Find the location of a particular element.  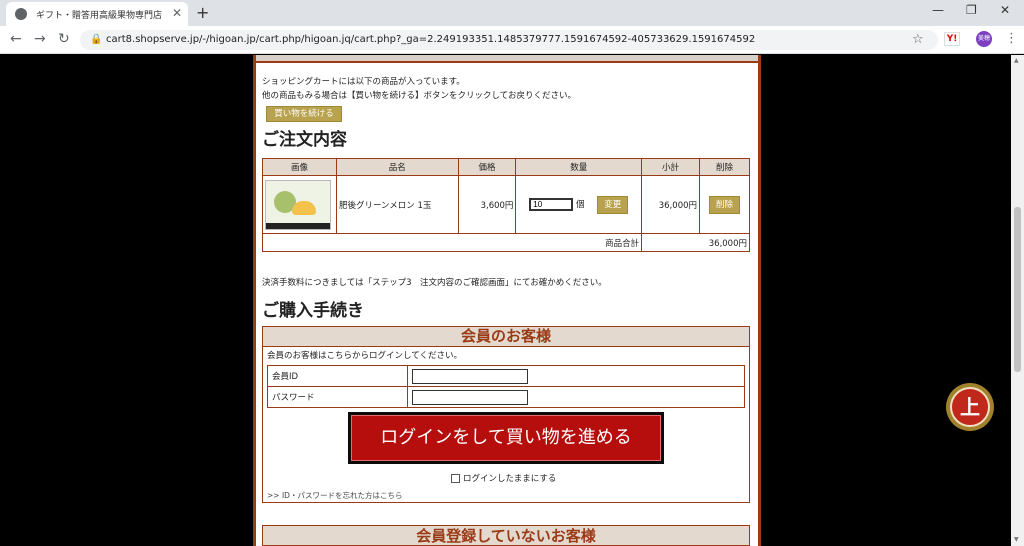

lock-icon: 🔒 is located at coordinates (96, 39).